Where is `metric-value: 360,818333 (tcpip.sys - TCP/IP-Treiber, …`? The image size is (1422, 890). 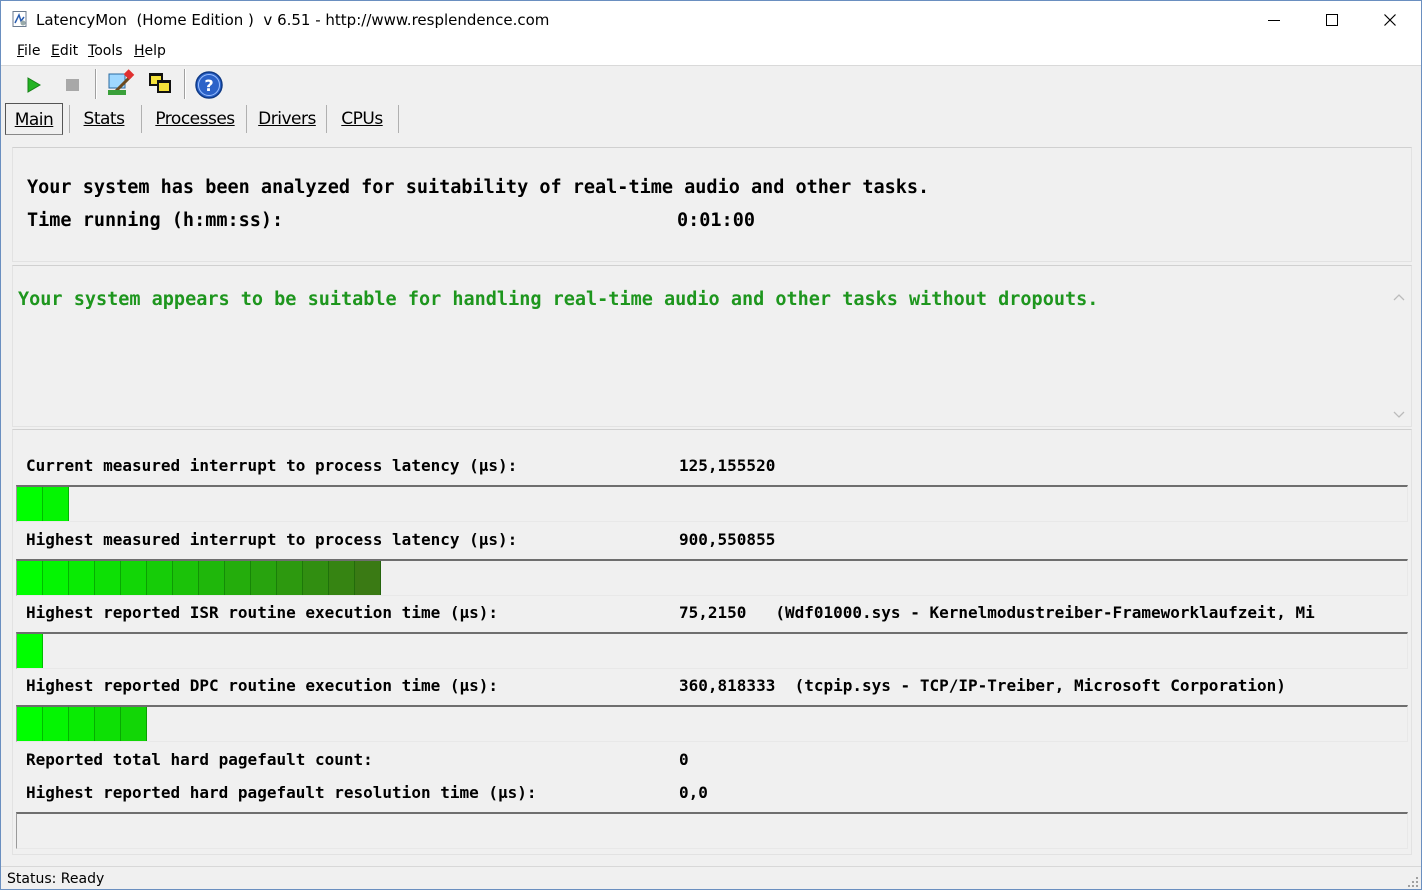
metric-value: 360,818333 (tcpip.sys - TCP/IP-Treiber, … is located at coordinates (982, 685).